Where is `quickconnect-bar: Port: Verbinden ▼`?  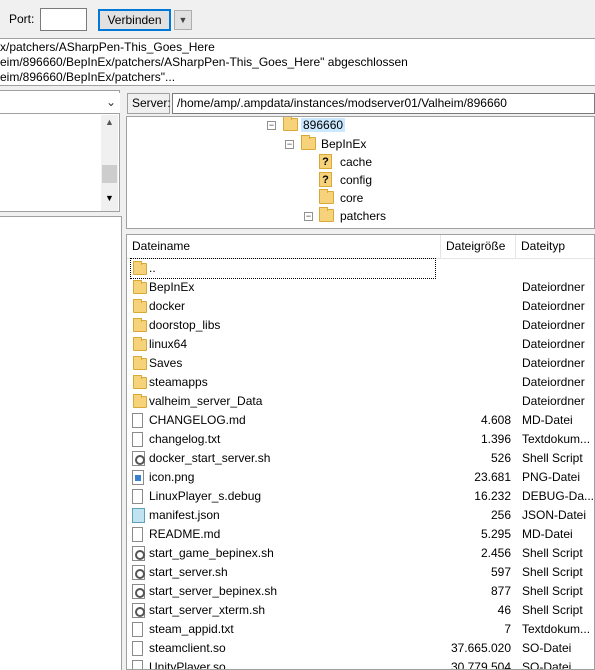
quickconnect-bar: Port: Verbinden ▼ is located at coordinates (297, 19).